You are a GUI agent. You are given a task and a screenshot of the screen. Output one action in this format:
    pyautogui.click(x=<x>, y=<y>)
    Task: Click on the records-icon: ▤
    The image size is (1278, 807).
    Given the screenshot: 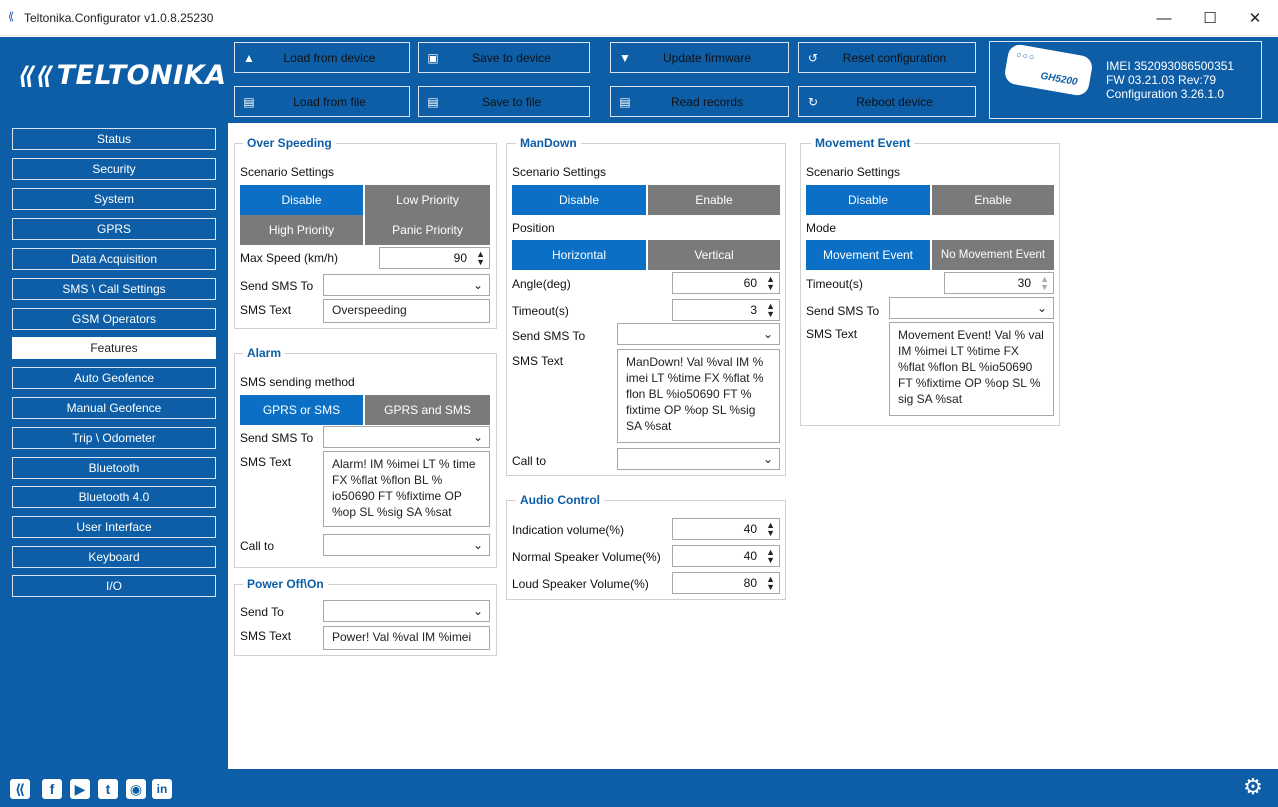 What is the action you would take?
    pyautogui.click(x=625, y=101)
    